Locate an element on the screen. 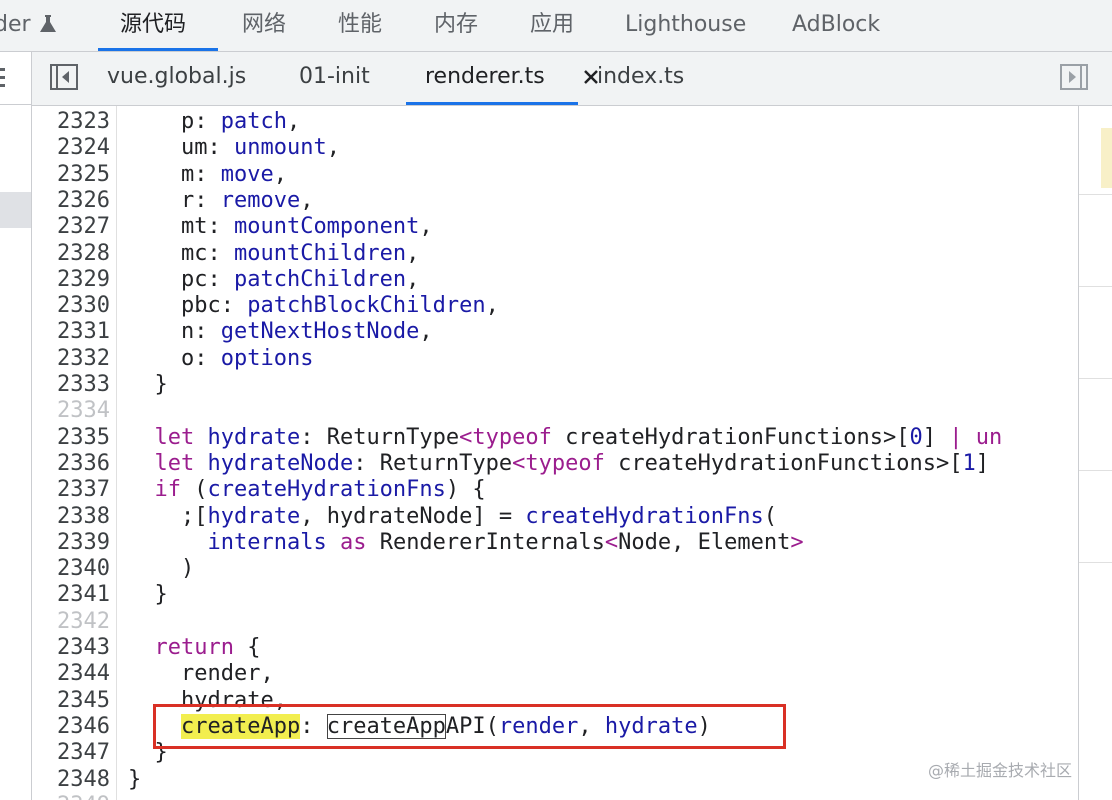 The width and height of the screenshot is (1112, 800). line-number: 2328 is located at coordinates (71, 254).